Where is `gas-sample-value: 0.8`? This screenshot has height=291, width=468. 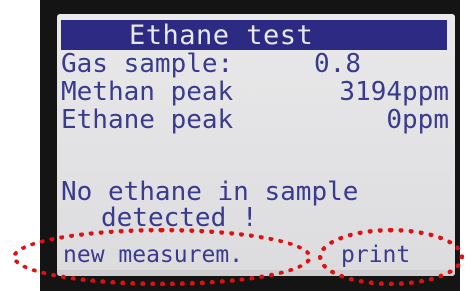 gas-sample-value: 0.8 is located at coordinates (337, 64).